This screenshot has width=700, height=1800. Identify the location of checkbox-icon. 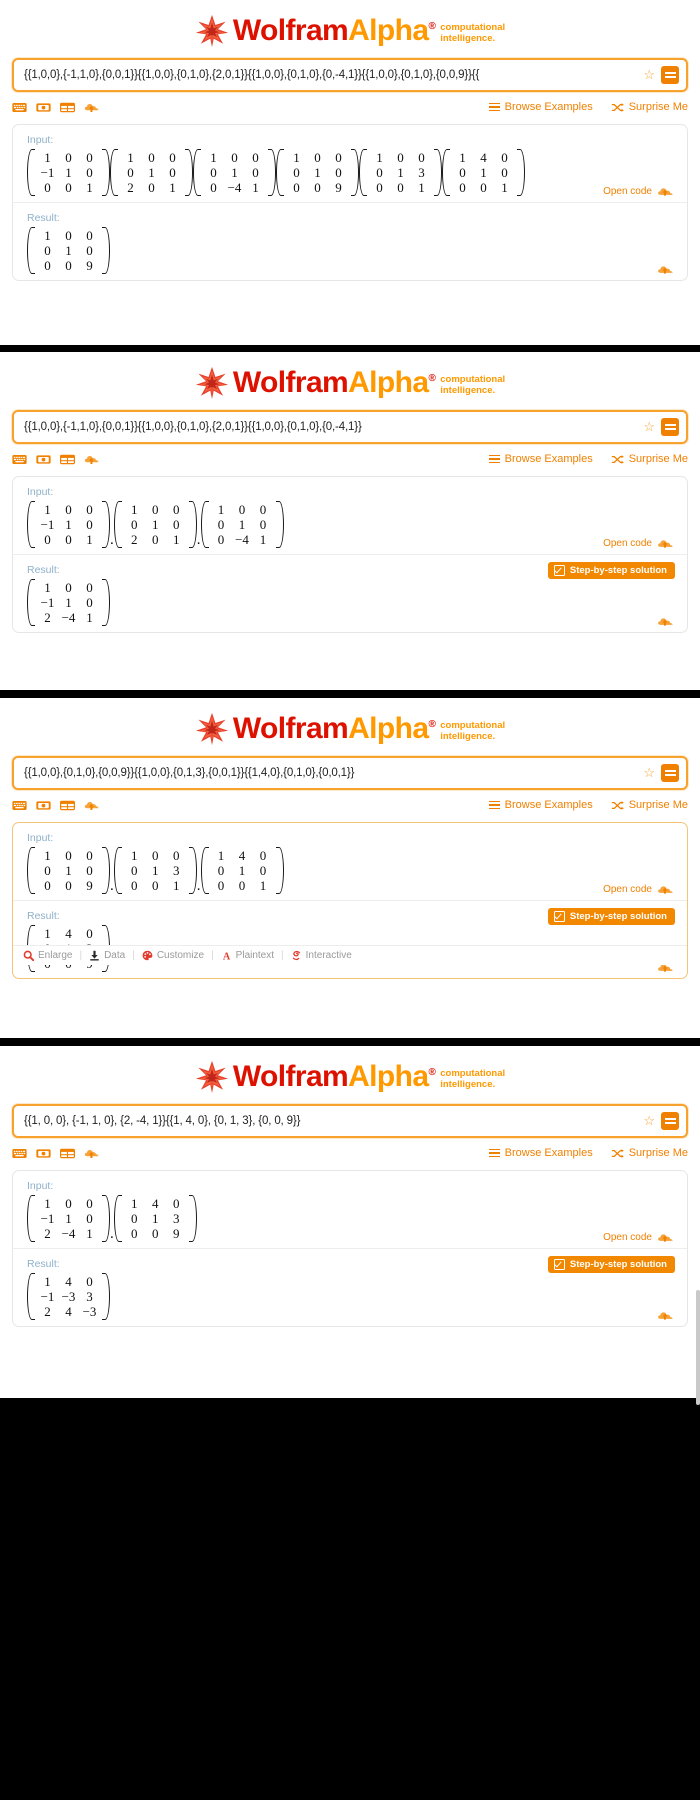
(559, 570).